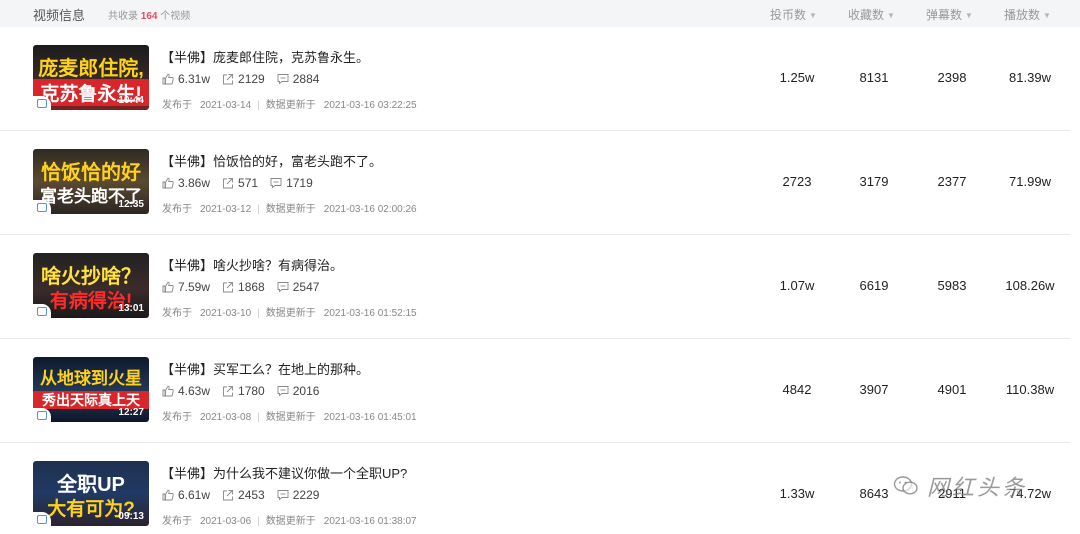 This screenshot has height=534, width=1080. What do you see at coordinates (226, 417) in the screenshot?
I see `publish-date: 2021-03-08` at bounding box center [226, 417].